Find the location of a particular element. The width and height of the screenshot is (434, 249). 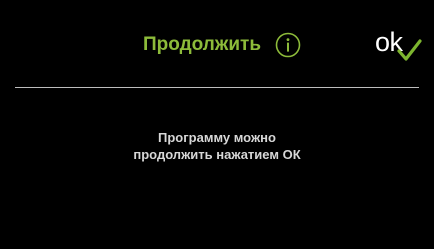

message: Программу можно продолжить нажатием ОК is located at coordinates (217, 146).